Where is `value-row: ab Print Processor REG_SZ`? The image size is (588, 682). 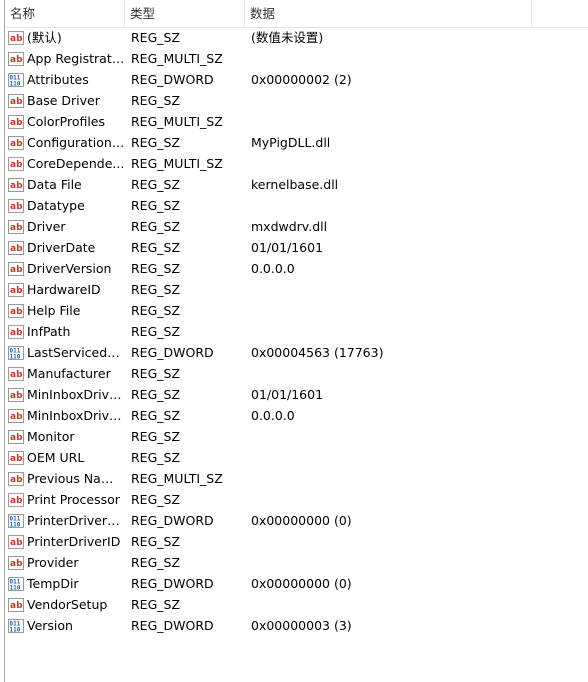 value-row: ab Print Processor REG_SZ is located at coordinates (296, 499).